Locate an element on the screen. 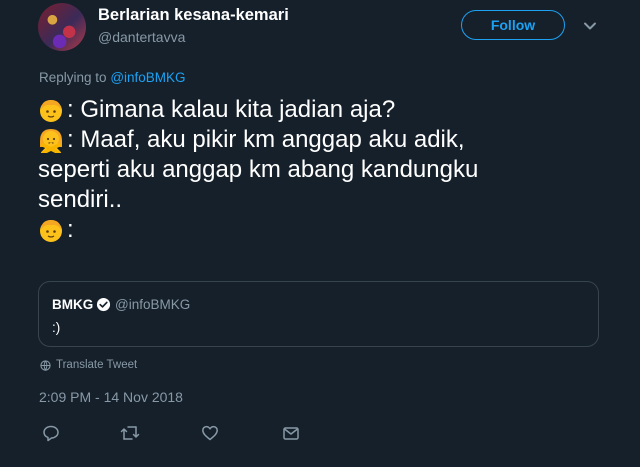 This screenshot has width=640, height=467. tweet-line-text: : Maaf, aku pikir km anggap aku adik, is located at coordinates (266, 139).